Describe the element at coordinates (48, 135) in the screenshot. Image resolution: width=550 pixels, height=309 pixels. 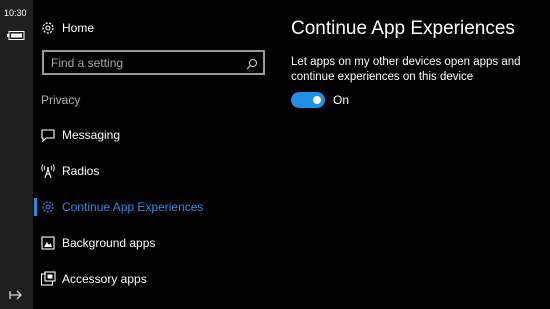
I see `message-icon` at that location.